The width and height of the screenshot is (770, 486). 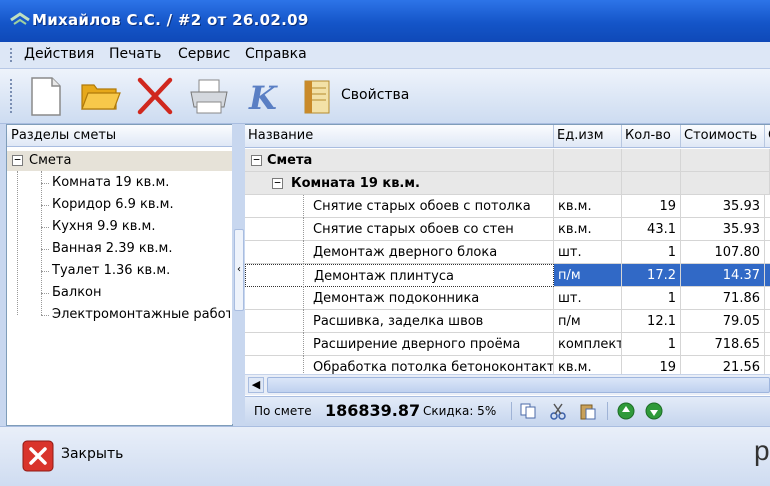 I want to click on horizontal-scrollbar: ◀, so click(x=507, y=384).